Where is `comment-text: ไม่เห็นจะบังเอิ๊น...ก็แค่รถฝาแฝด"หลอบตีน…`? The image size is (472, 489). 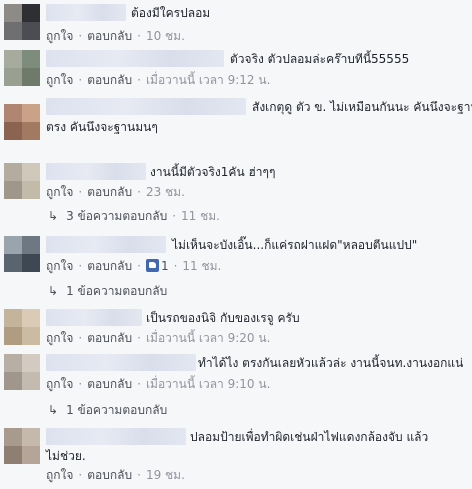 comment-text: ไม่เห็นจะบังเอิ๊น...ก็แค่รถฝาแฝด"หลอบตีน… is located at coordinates (295, 245).